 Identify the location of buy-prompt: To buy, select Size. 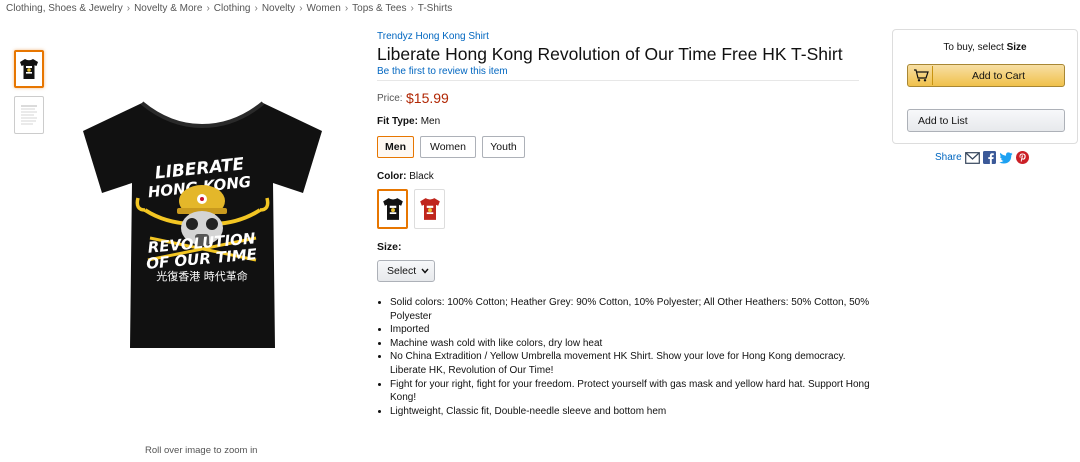
(985, 47).